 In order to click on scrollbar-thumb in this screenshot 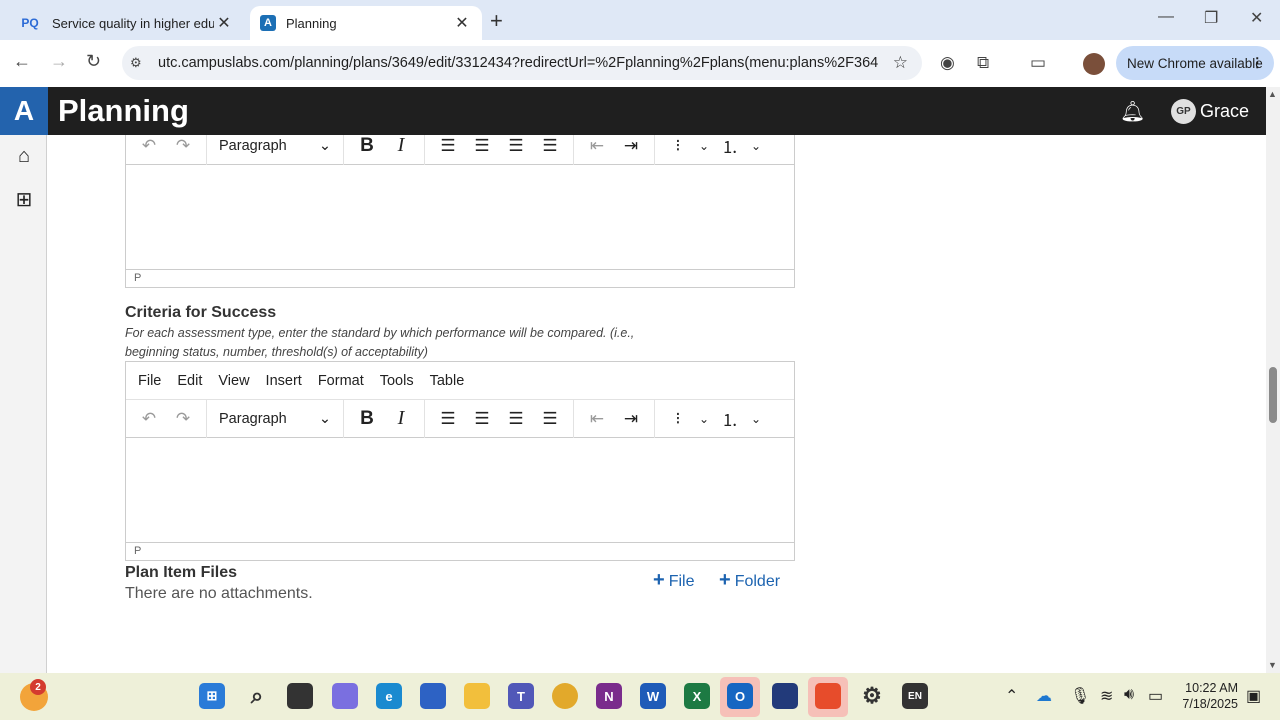, I will do `click(1273, 395)`.